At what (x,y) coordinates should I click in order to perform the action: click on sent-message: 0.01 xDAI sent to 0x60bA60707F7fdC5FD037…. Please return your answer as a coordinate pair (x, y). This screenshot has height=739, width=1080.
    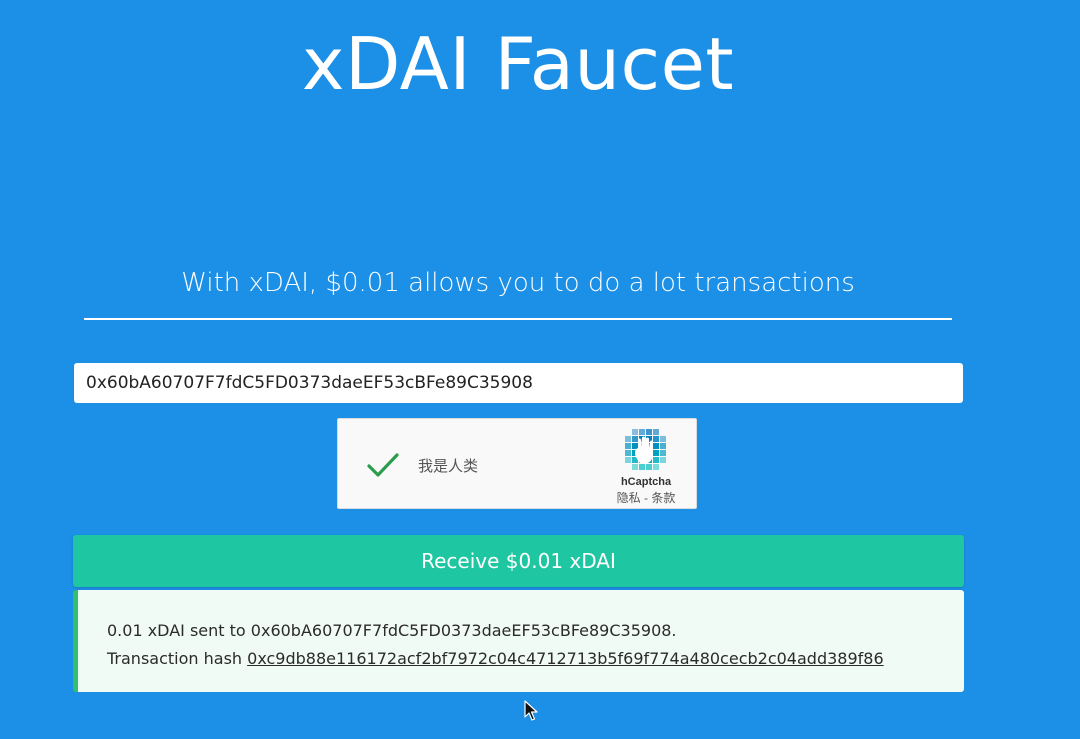
    Looking at the image, I should click on (392, 630).